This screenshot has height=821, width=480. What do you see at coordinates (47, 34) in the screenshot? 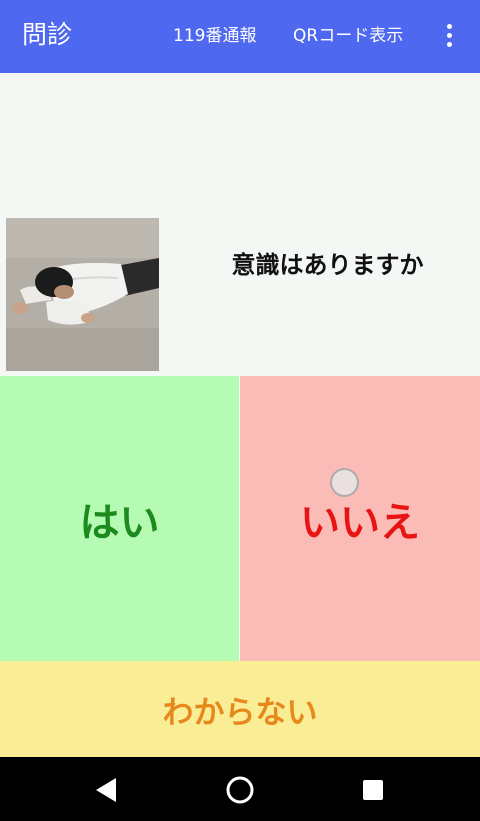
I see `app-title: 問診` at bounding box center [47, 34].